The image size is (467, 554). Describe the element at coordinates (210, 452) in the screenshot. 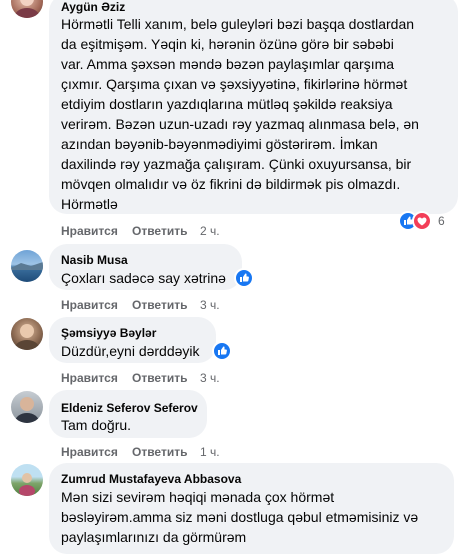

I see `comment-time: 1 ч.` at that location.